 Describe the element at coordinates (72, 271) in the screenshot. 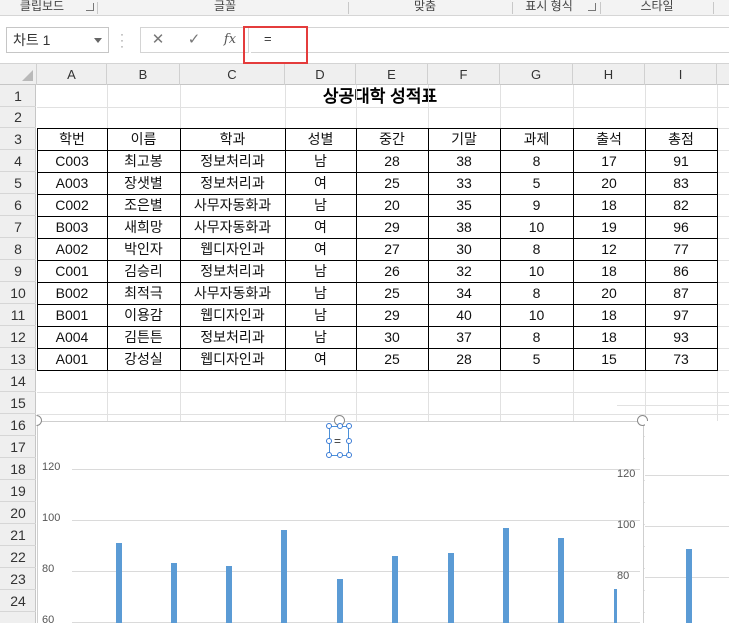

I see `table-cell: C001` at that location.